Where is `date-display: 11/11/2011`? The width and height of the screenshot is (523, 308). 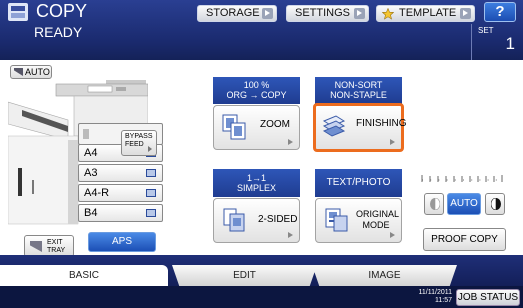
date-display: 11/11/2011 is located at coordinates (435, 292).